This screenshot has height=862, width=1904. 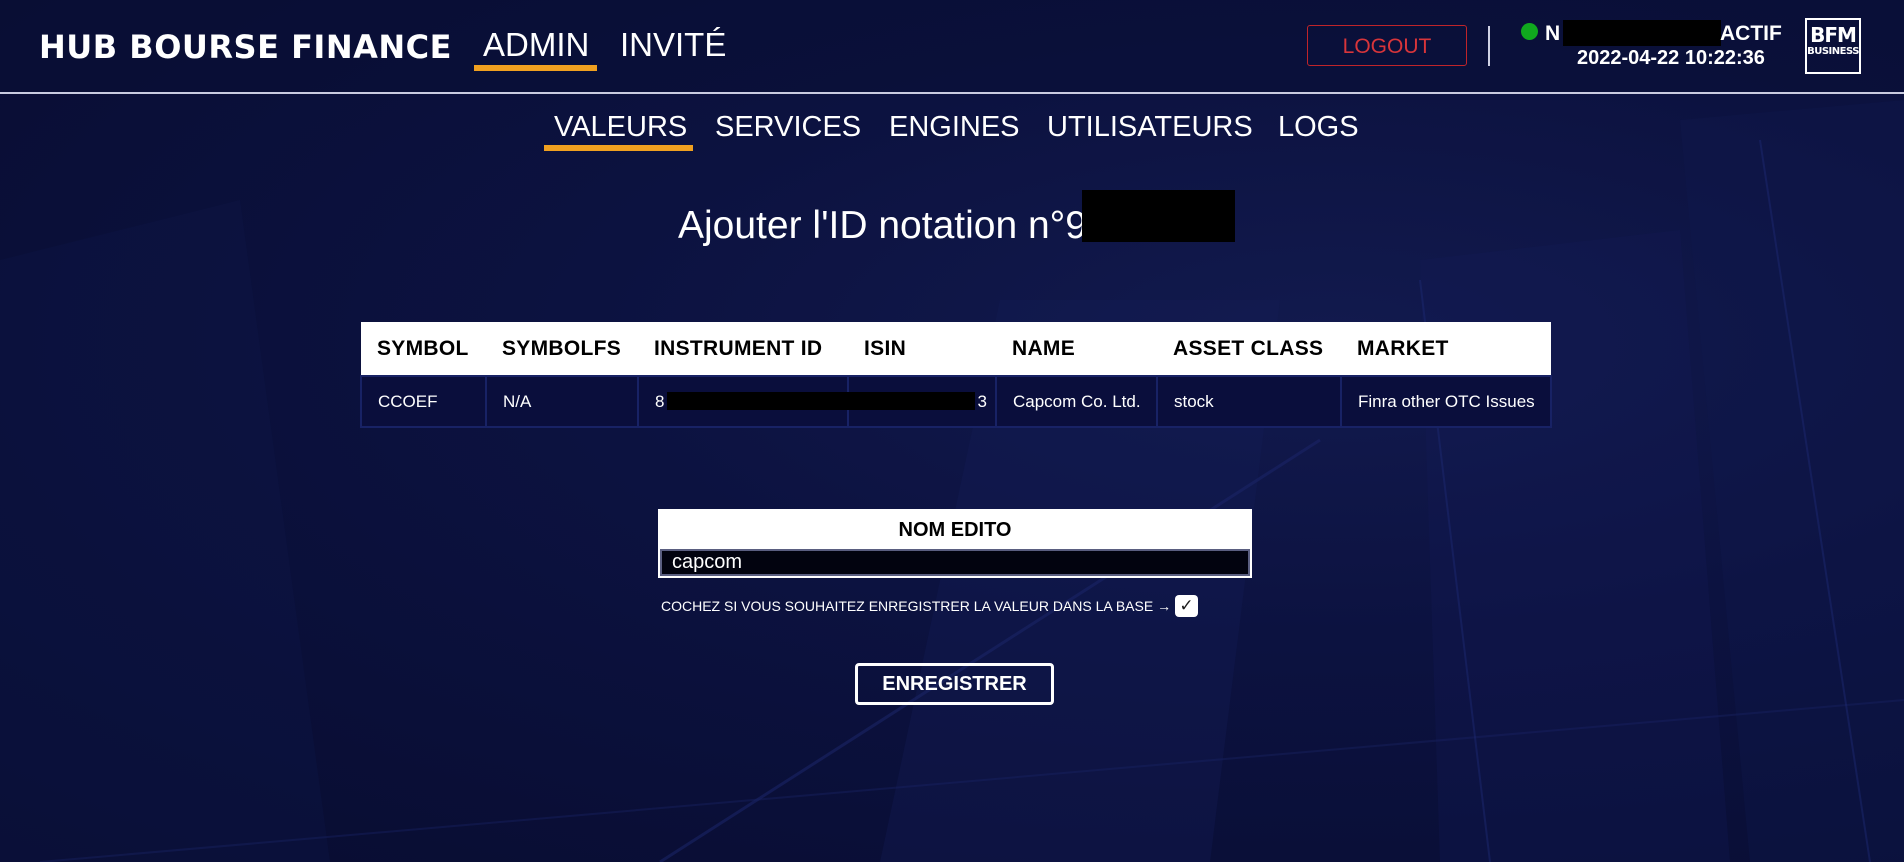 What do you see at coordinates (955, 543) in the screenshot?
I see `nom-edito-form: NOM EDITO` at bounding box center [955, 543].